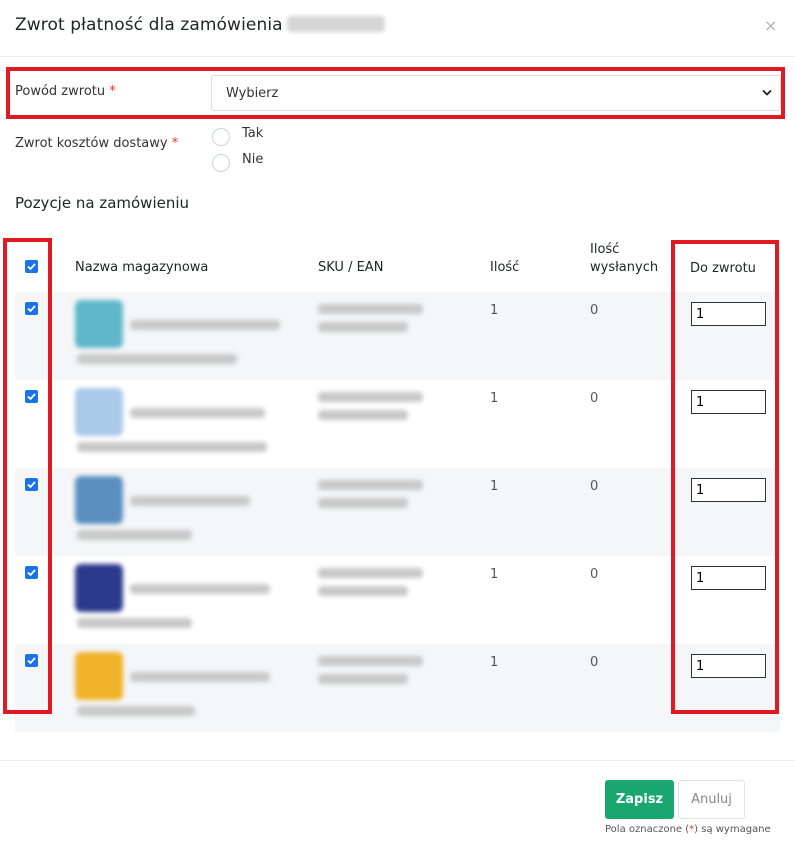 Image resolution: width=795 pixels, height=854 pixels. I want to click on modal-title-text: Zwrot płatność dla zamówienia, so click(149, 25).